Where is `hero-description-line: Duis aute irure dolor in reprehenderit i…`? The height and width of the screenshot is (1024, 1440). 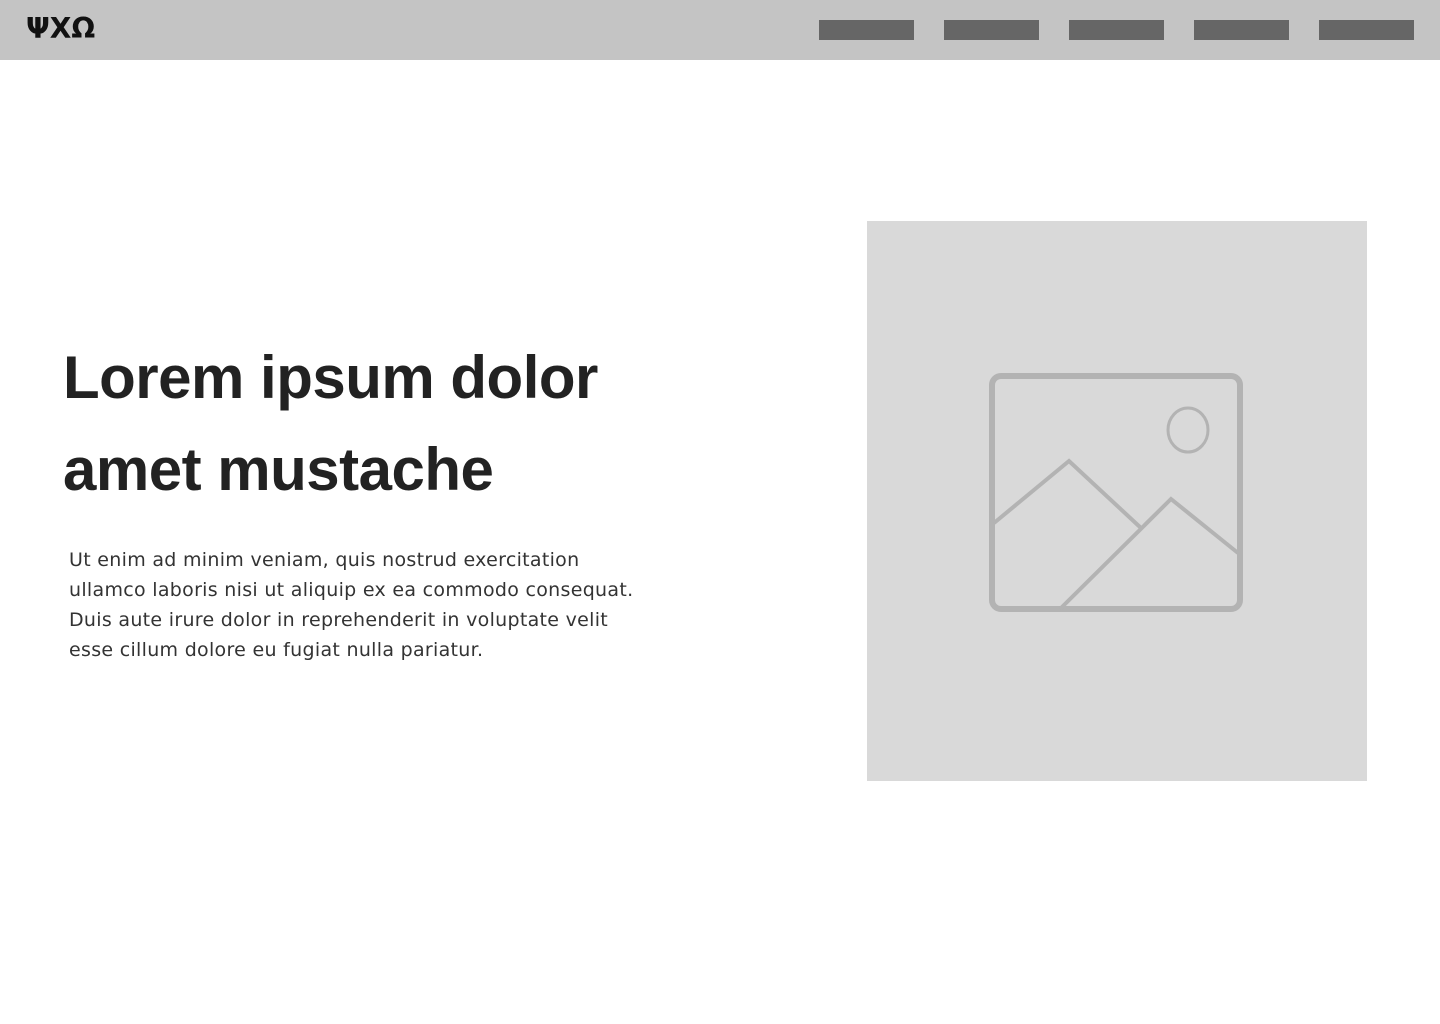
hero-description-line: Duis aute irure dolor in reprehenderit i… is located at coordinates (339, 620).